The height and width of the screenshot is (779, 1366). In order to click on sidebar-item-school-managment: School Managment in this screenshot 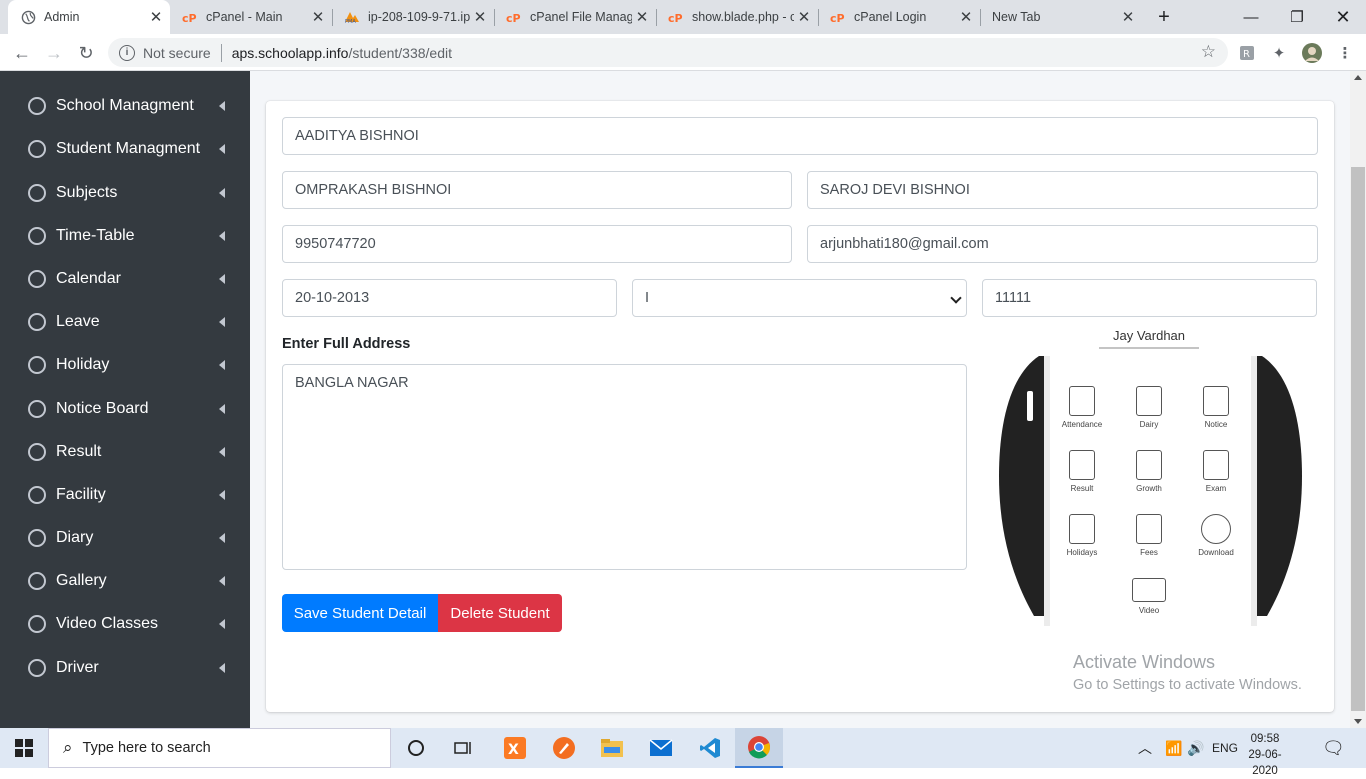, I will do `click(125, 105)`.